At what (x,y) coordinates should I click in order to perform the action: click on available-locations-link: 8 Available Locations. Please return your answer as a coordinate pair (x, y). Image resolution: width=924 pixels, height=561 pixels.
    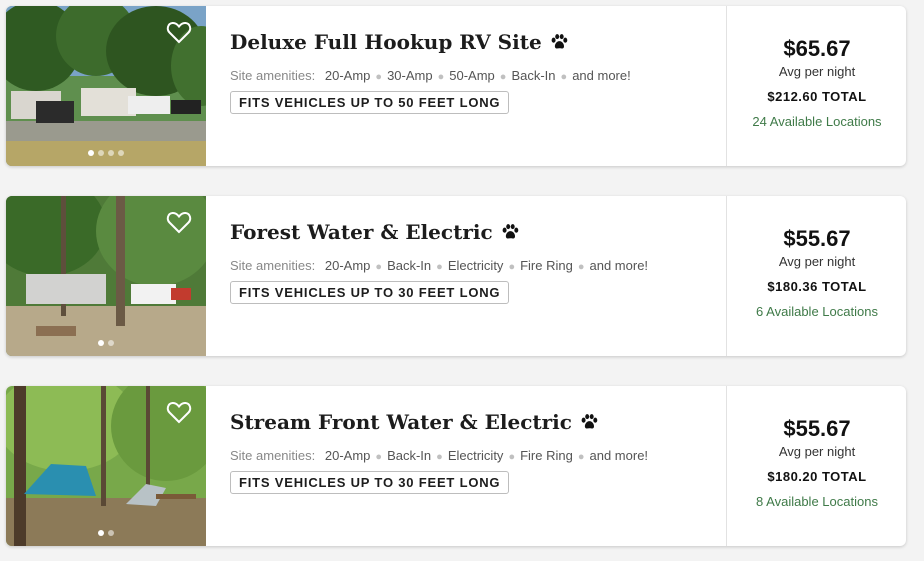
    Looking at the image, I should click on (816, 501).